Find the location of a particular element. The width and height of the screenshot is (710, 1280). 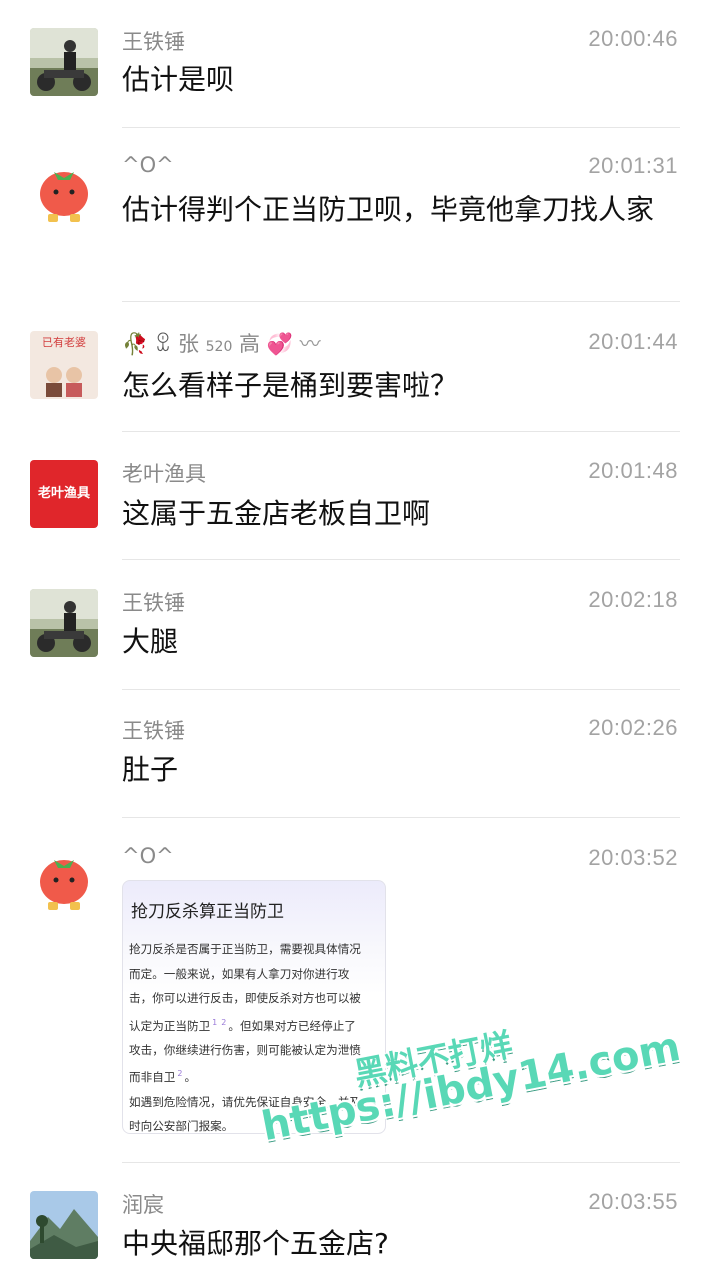

card-text: 而非自卫 is located at coordinates (152, 1077).